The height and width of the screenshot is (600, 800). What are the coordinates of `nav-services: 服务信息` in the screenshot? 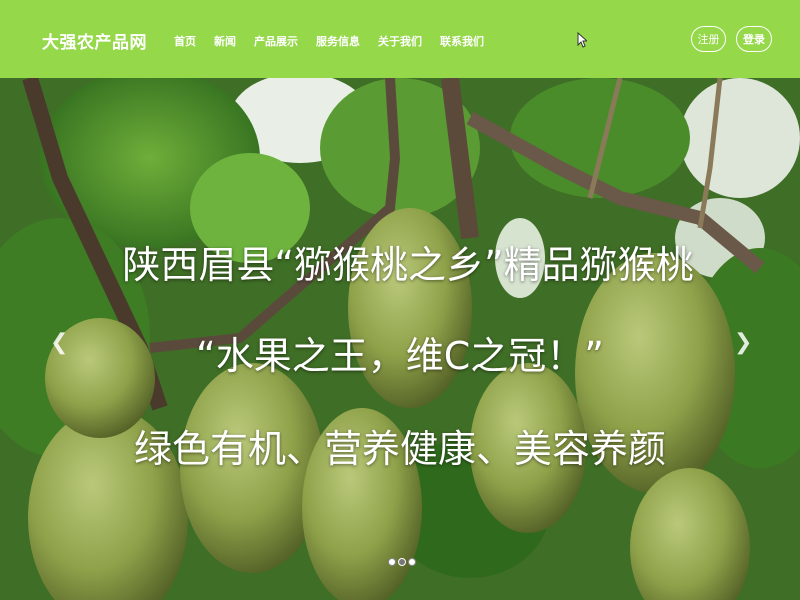 It's located at (338, 41).